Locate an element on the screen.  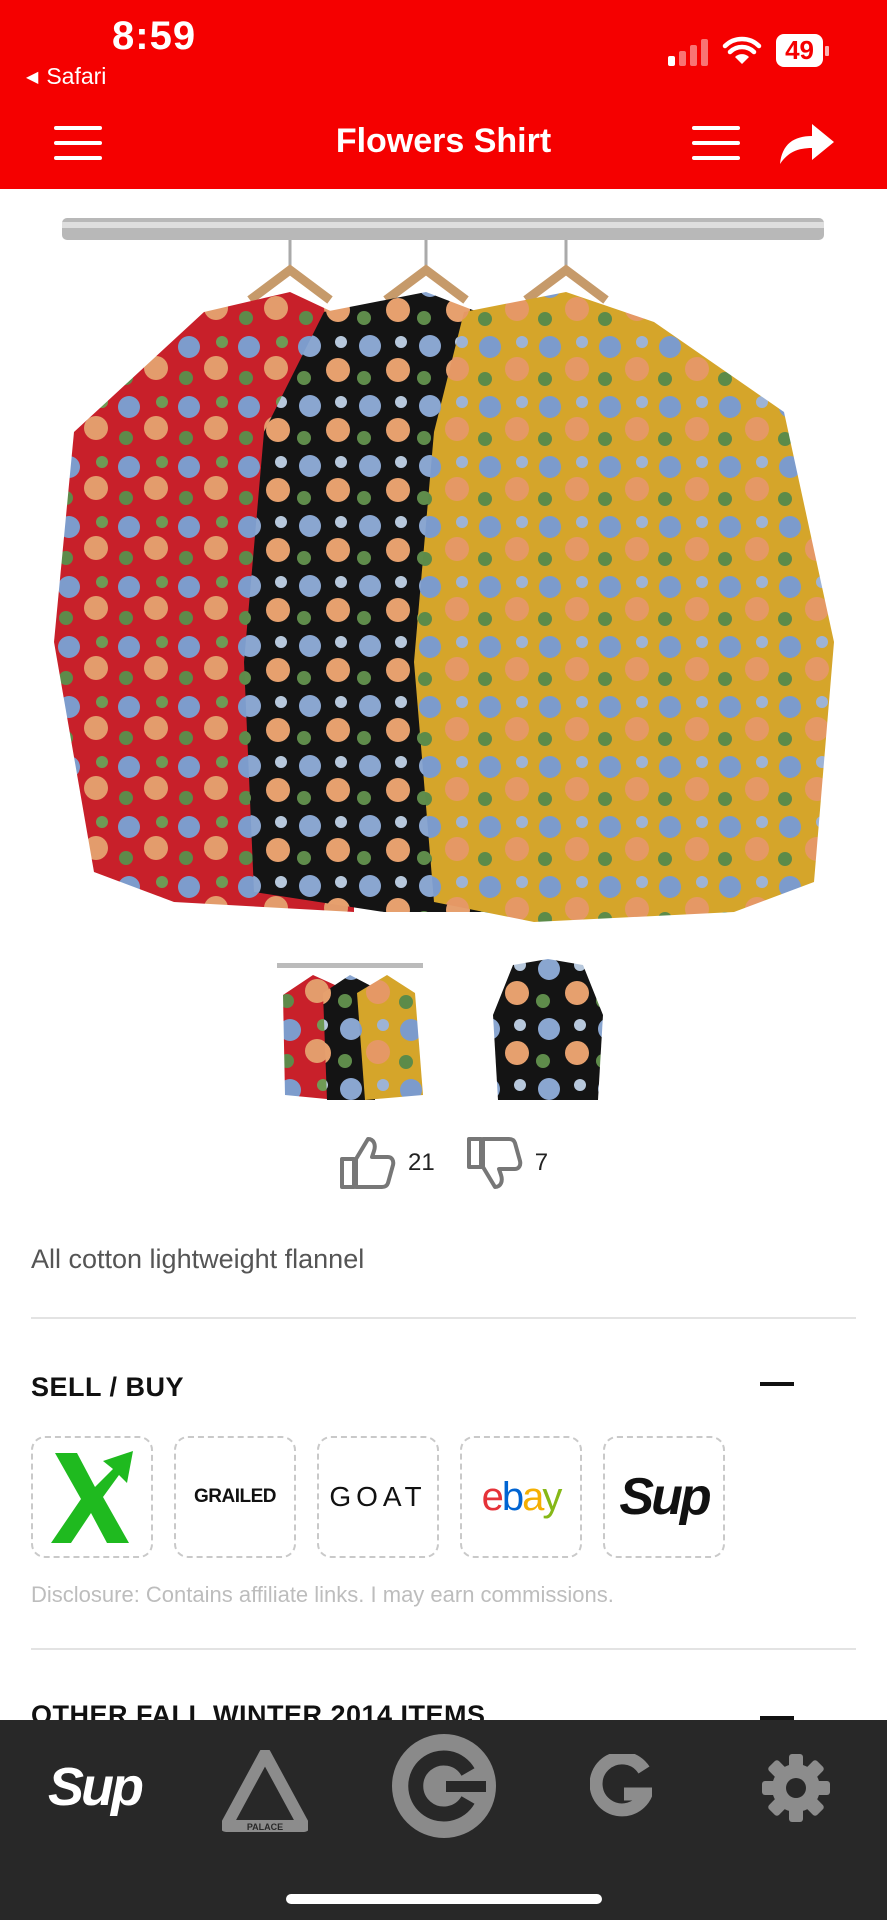
palace-text: PALACE is located at coordinates (265, 1827).